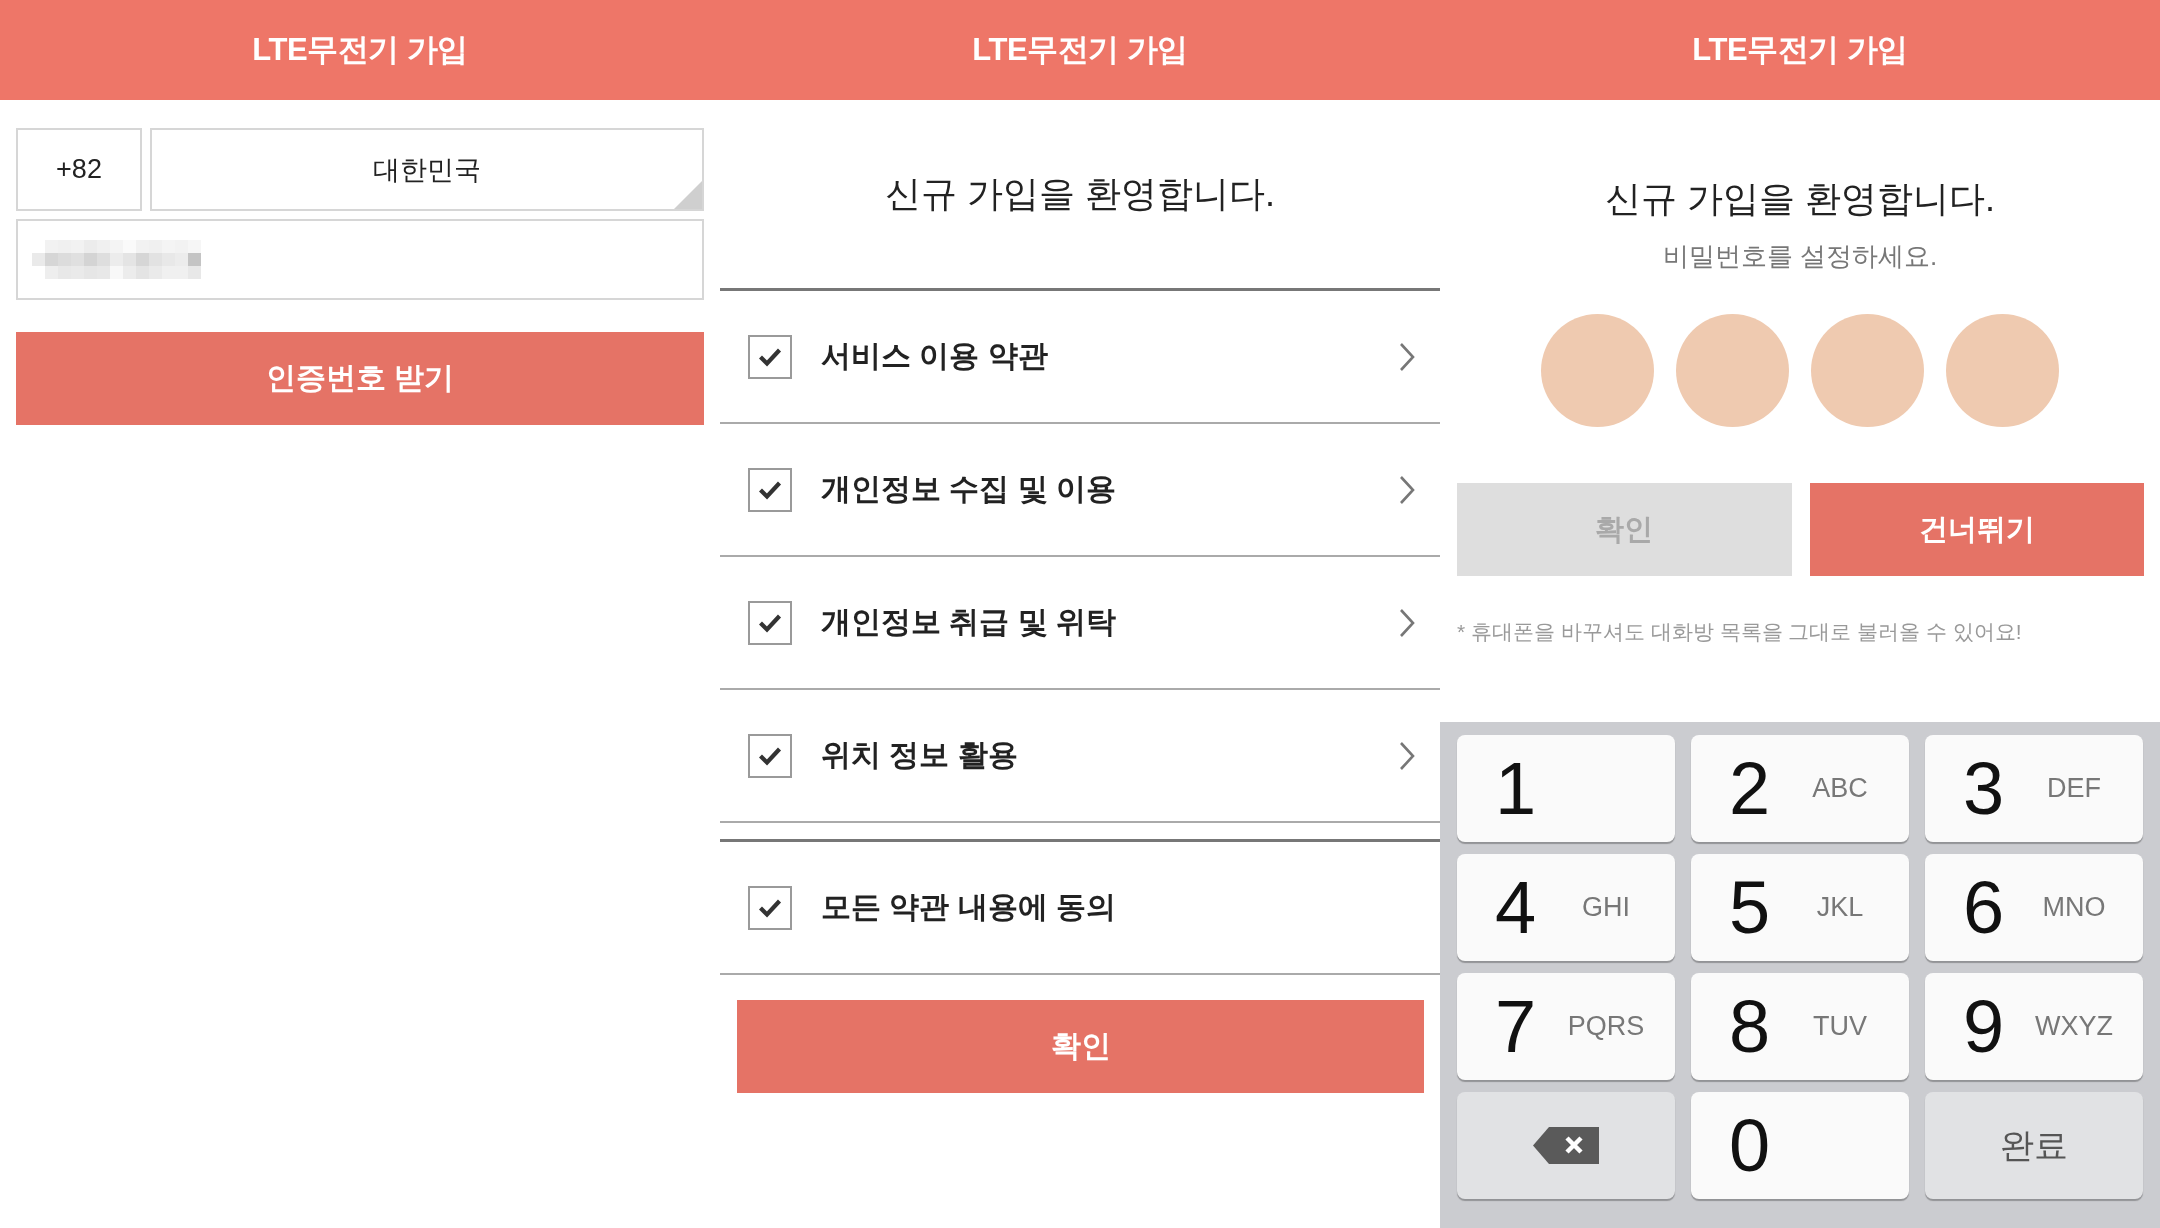 The width and height of the screenshot is (2160, 1228). Describe the element at coordinates (969, 489) in the screenshot. I see `terms-label: 개인정보 수집 및 이용` at that location.